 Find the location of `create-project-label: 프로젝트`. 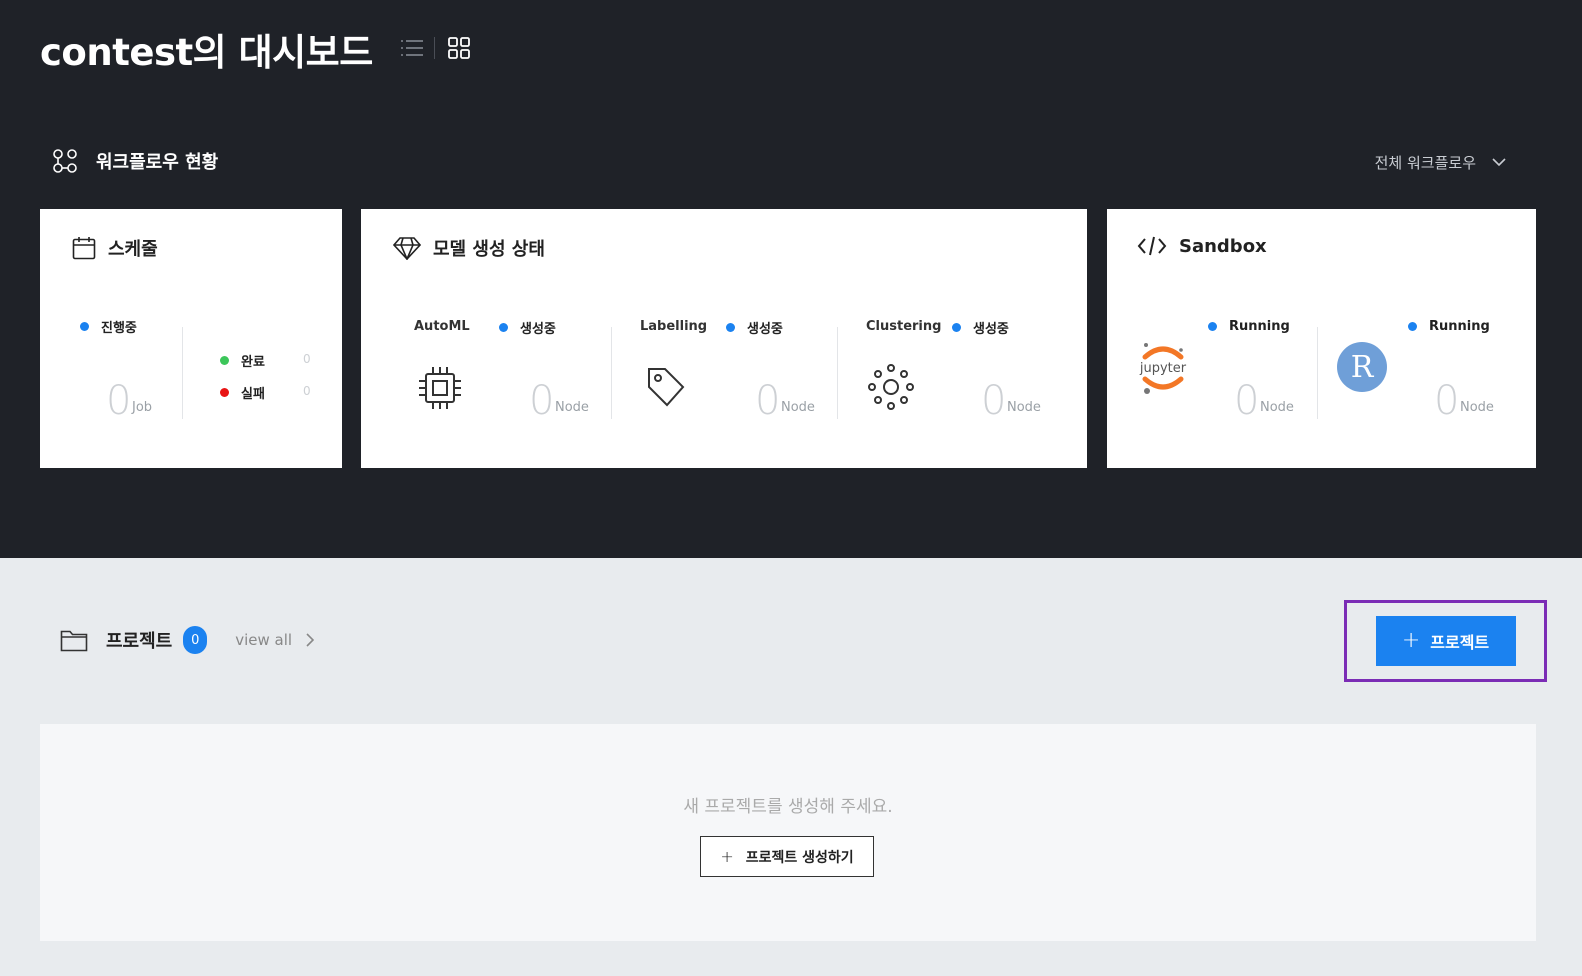

create-project-label: 프로젝트 is located at coordinates (1460, 642).